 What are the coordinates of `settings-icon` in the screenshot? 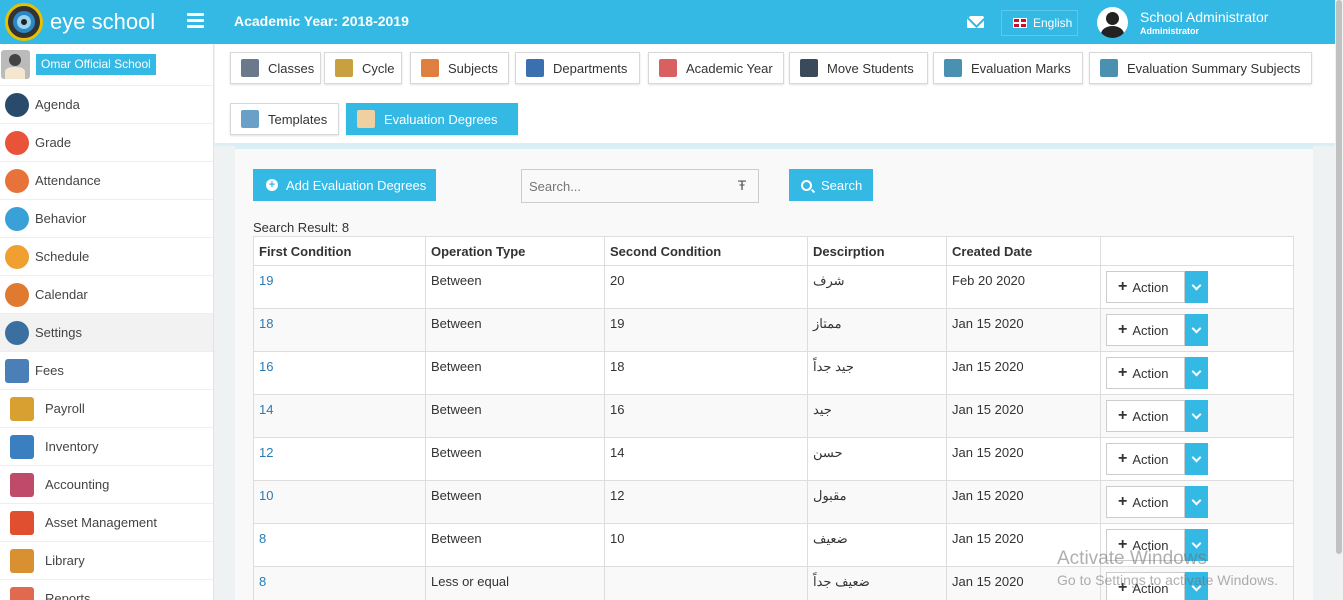 It's located at (17, 332).